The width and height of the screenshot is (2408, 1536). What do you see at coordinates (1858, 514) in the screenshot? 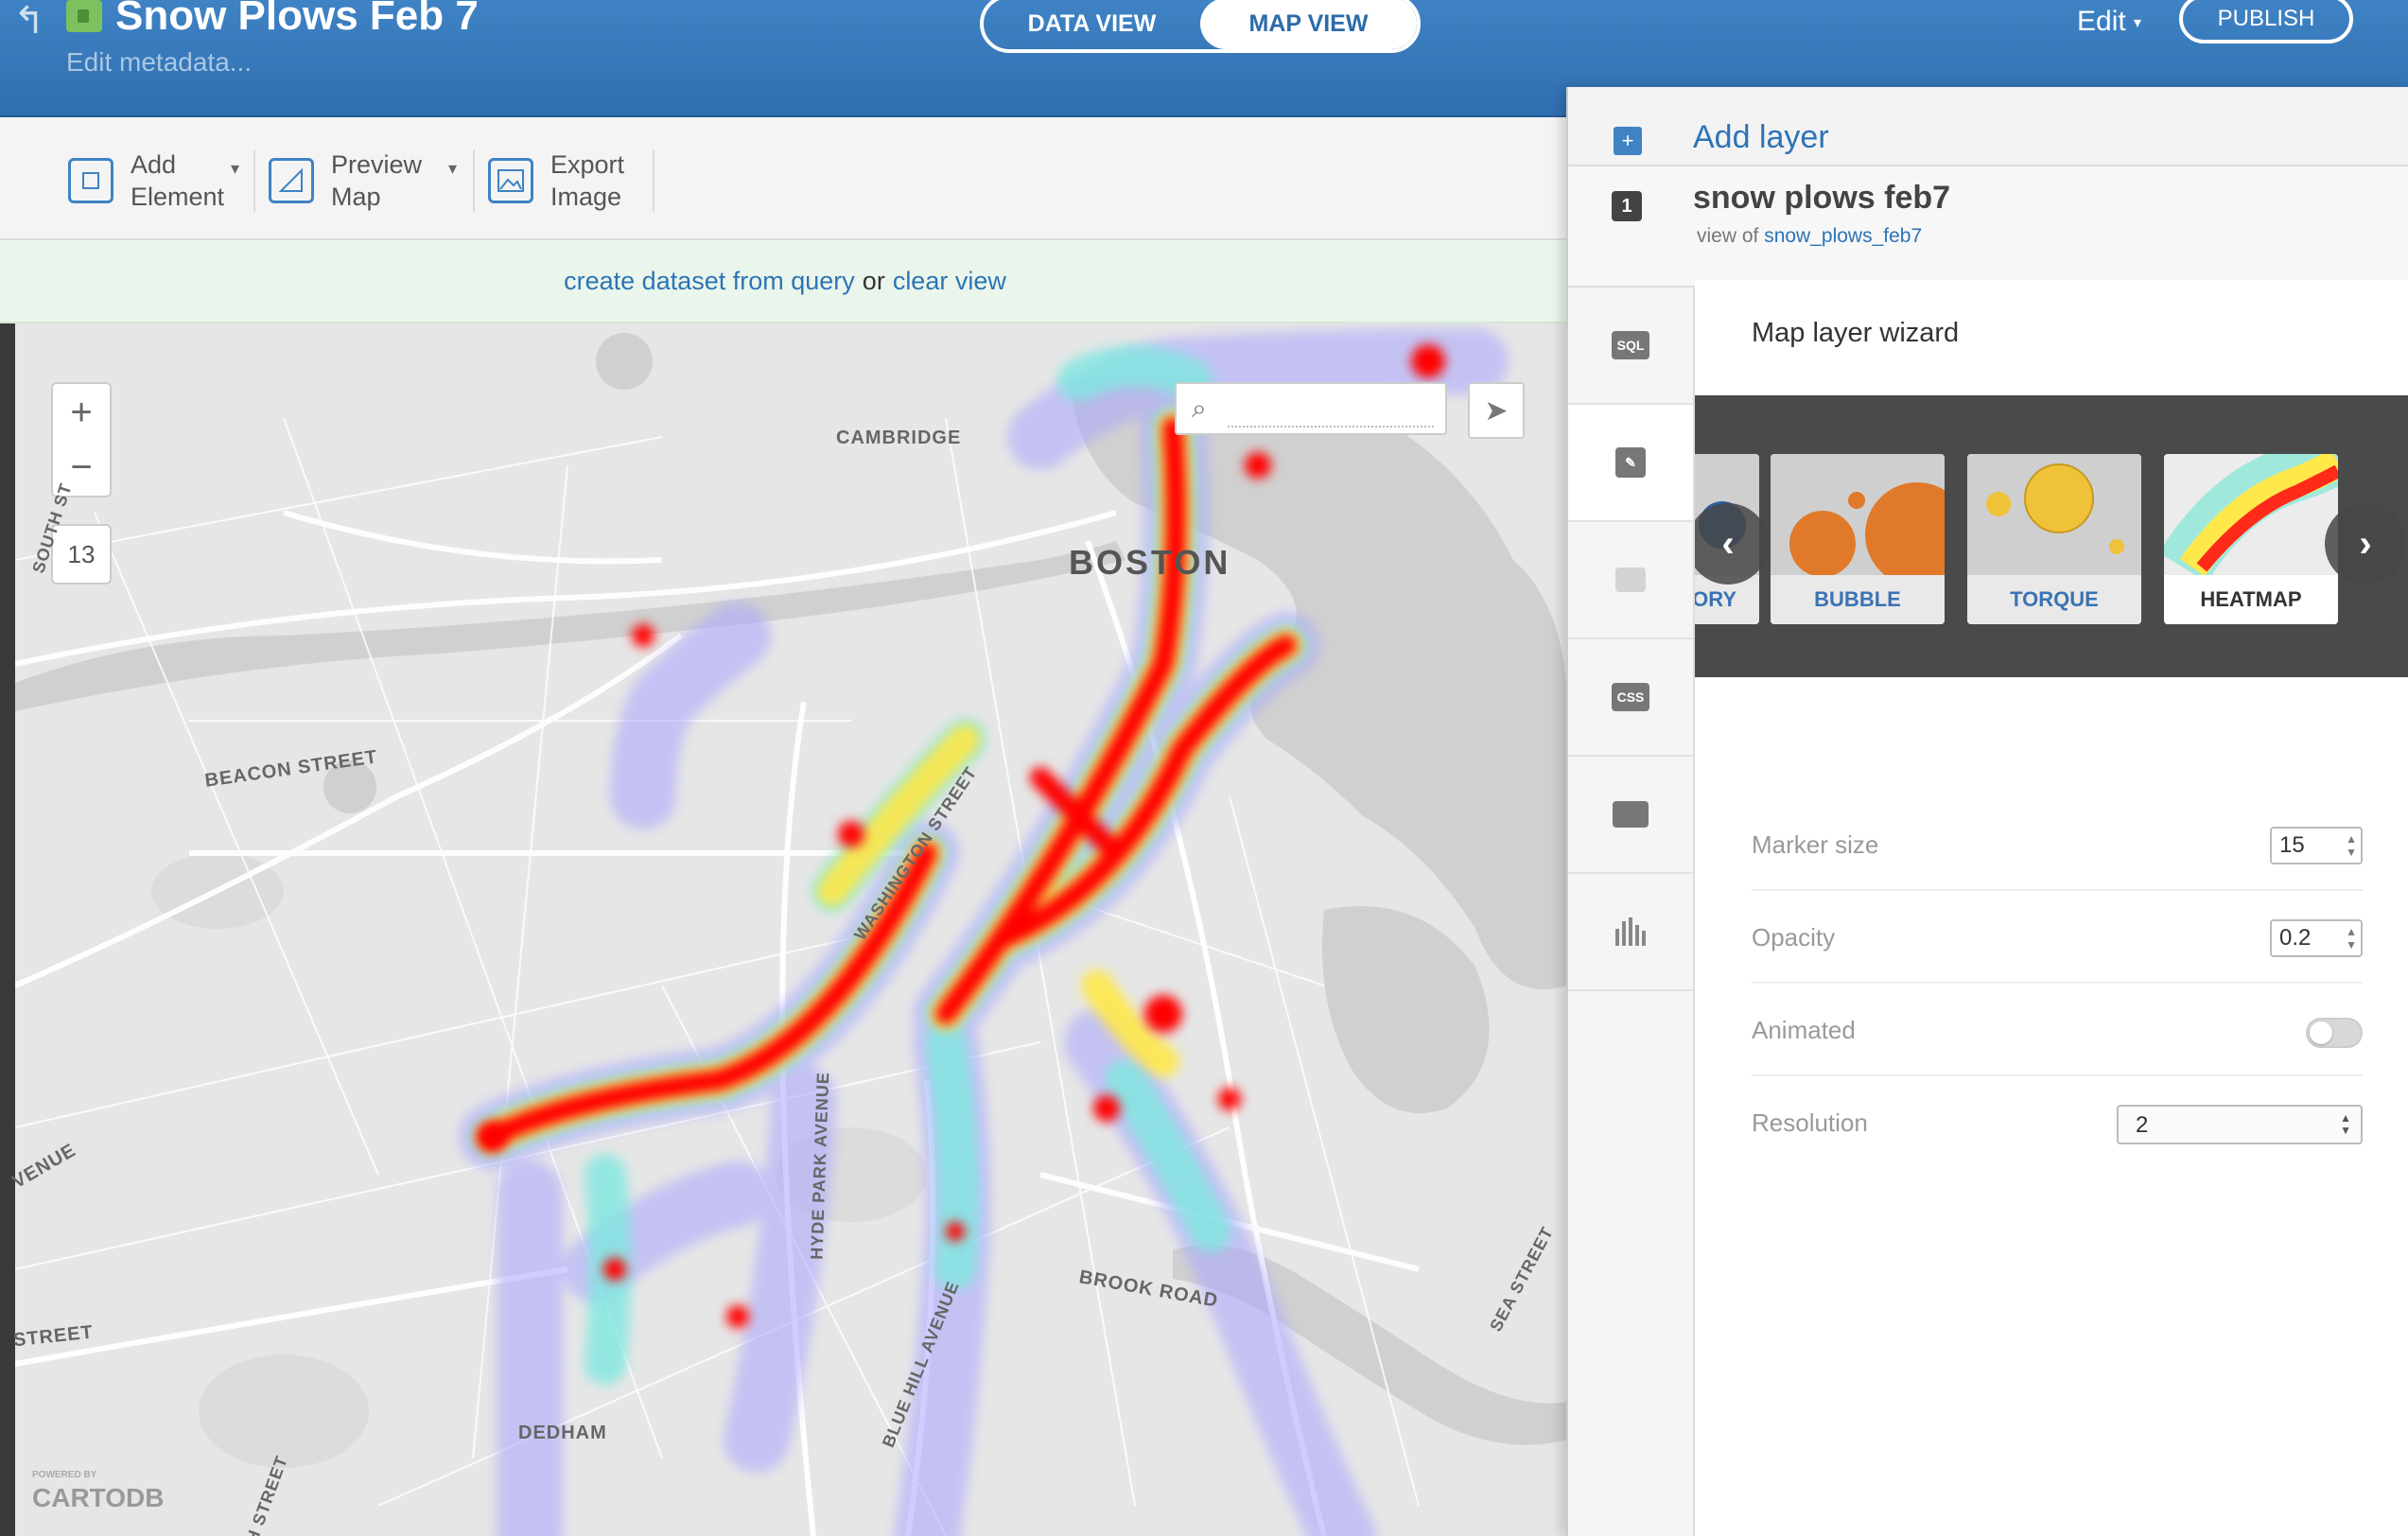
I see `bubble-thumbnail` at bounding box center [1858, 514].